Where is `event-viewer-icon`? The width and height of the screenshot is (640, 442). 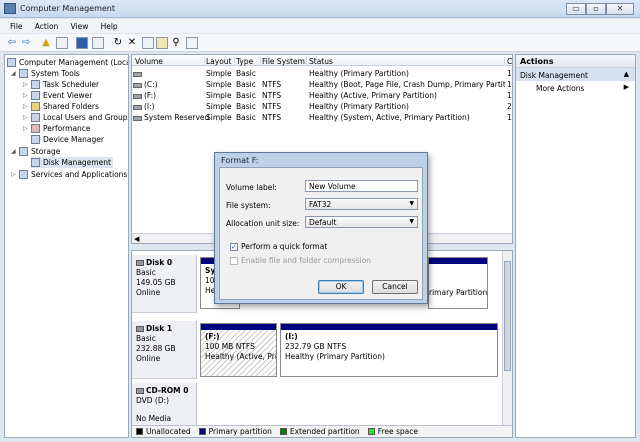 event-viewer-icon is located at coordinates (35, 95).